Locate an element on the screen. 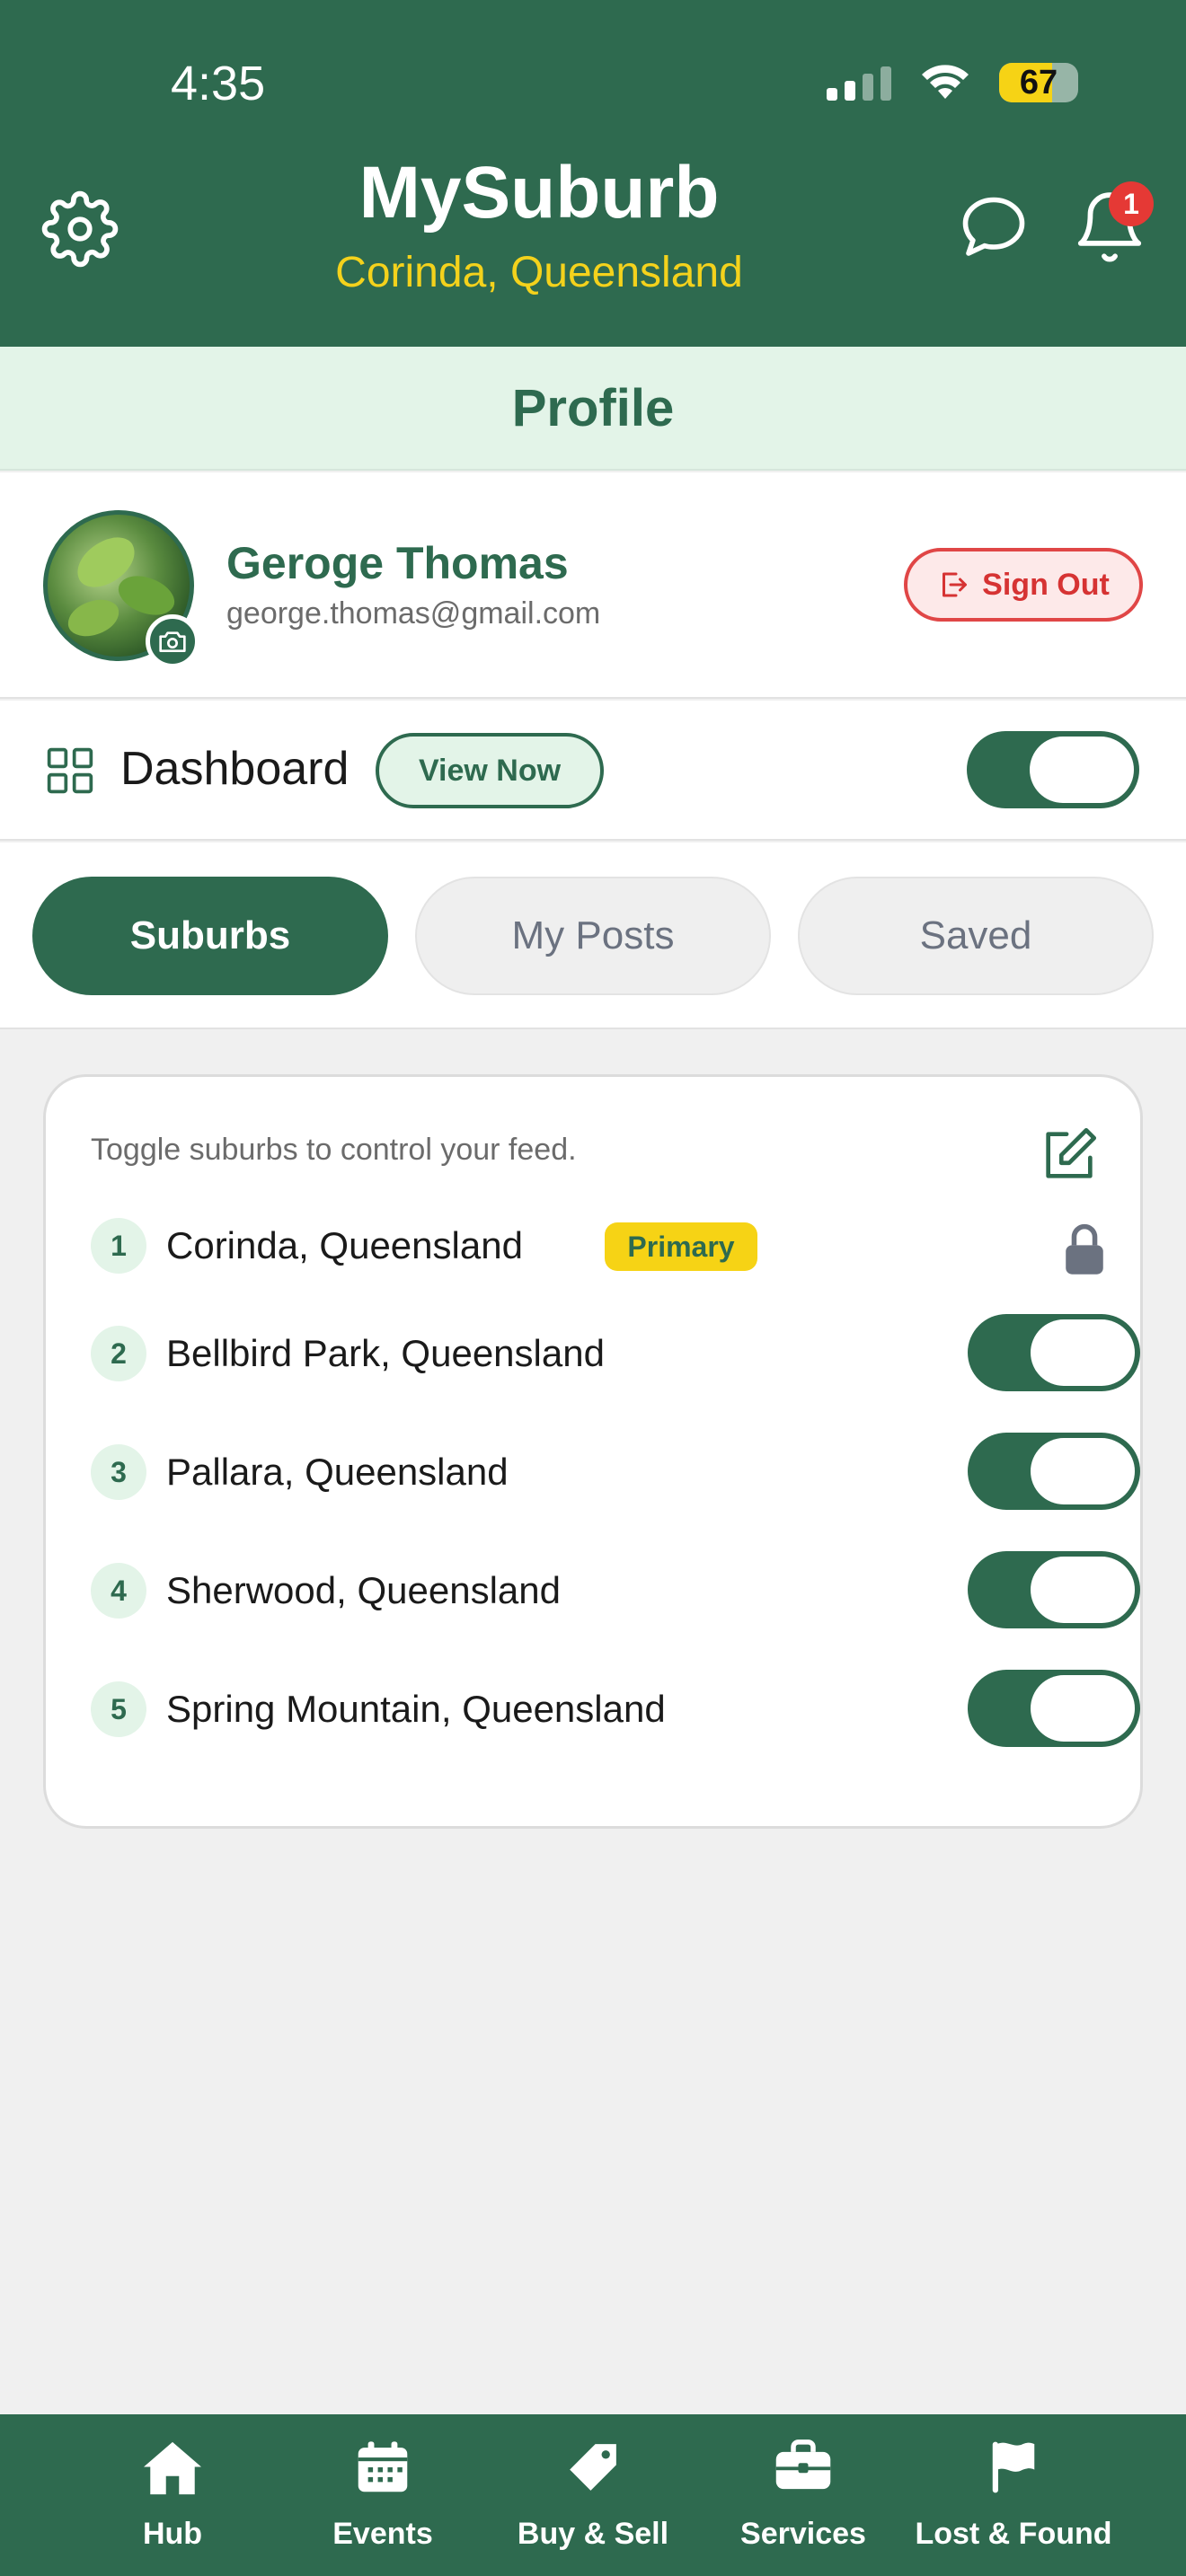 The image size is (1186, 2576). suburb-name: Sherwood, Queensland is located at coordinates (363, 1590).